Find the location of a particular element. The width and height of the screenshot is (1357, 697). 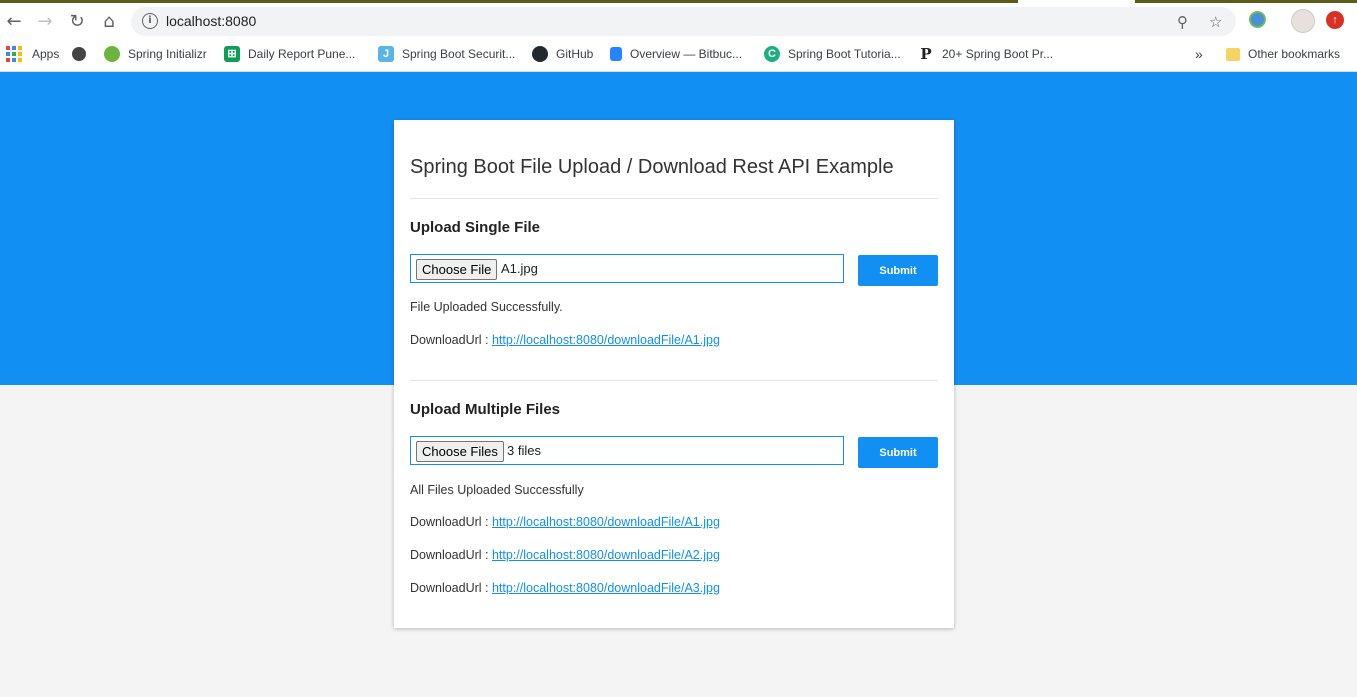

address-bar: i localhost:8080 ⚲ ☆ is located at coordinates (683, 21).